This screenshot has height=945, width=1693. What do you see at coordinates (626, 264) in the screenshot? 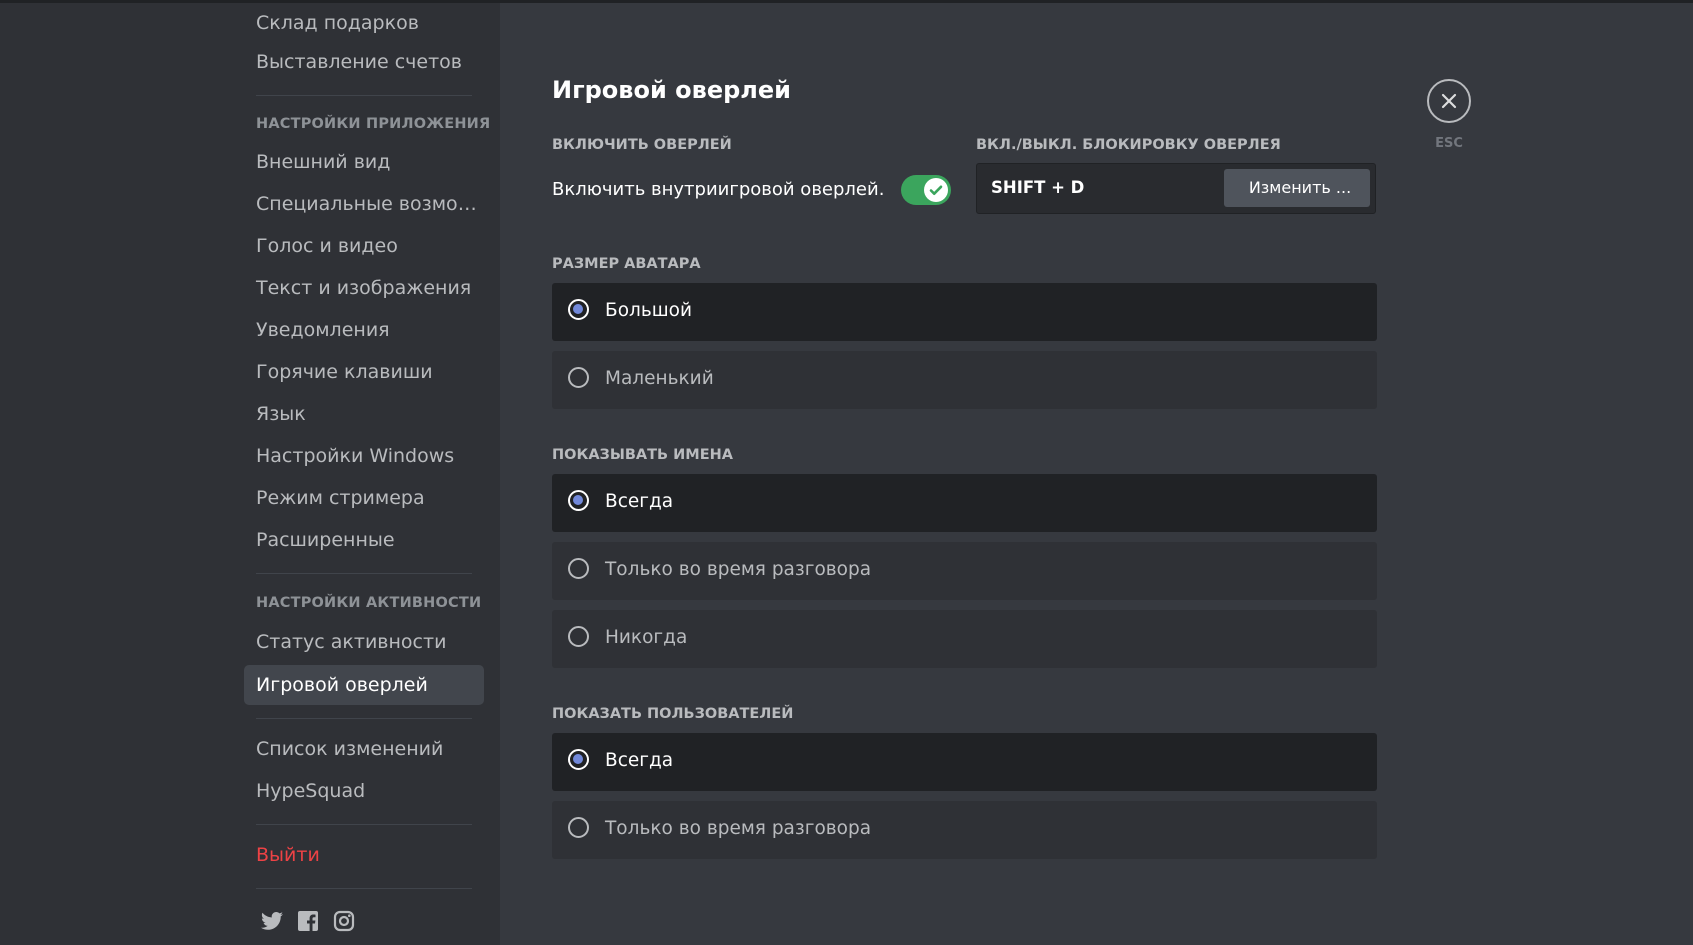
I see `avatar-size-header: РАЗМЕР АВАТАРА` at bounding box center [626, 264].